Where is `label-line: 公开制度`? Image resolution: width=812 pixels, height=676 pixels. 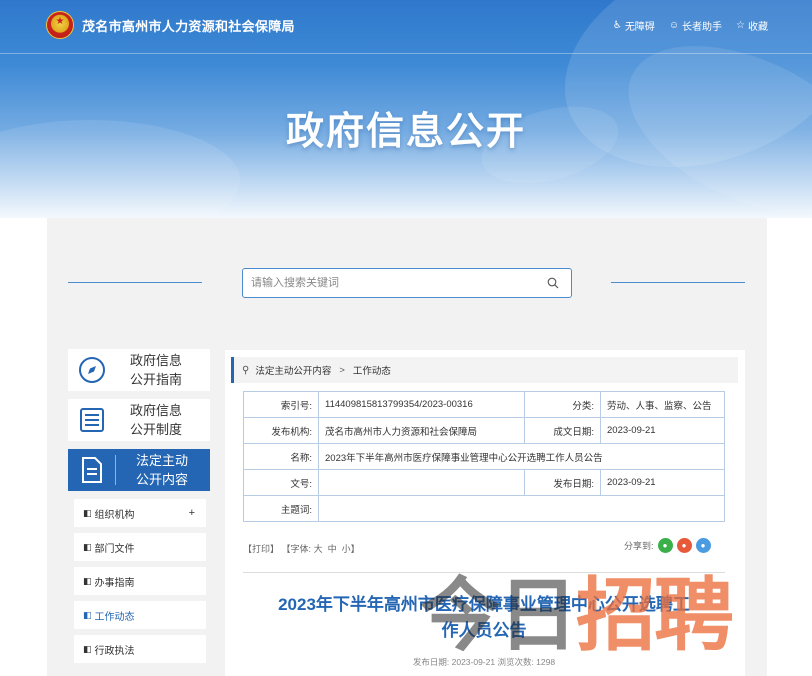
label-line: 公开制度 is located at coordinates (155, 429).